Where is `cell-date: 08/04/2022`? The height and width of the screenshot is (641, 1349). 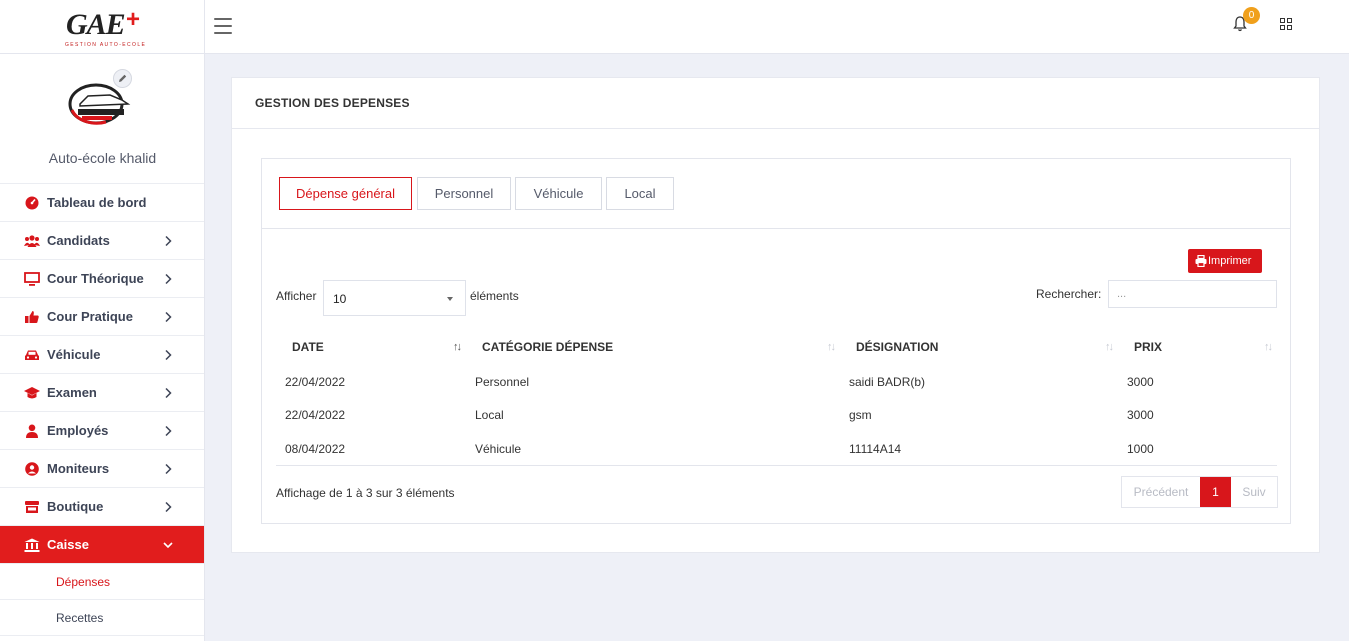 cell-date: 08/04/2022 is located at coordinates (371, 449).